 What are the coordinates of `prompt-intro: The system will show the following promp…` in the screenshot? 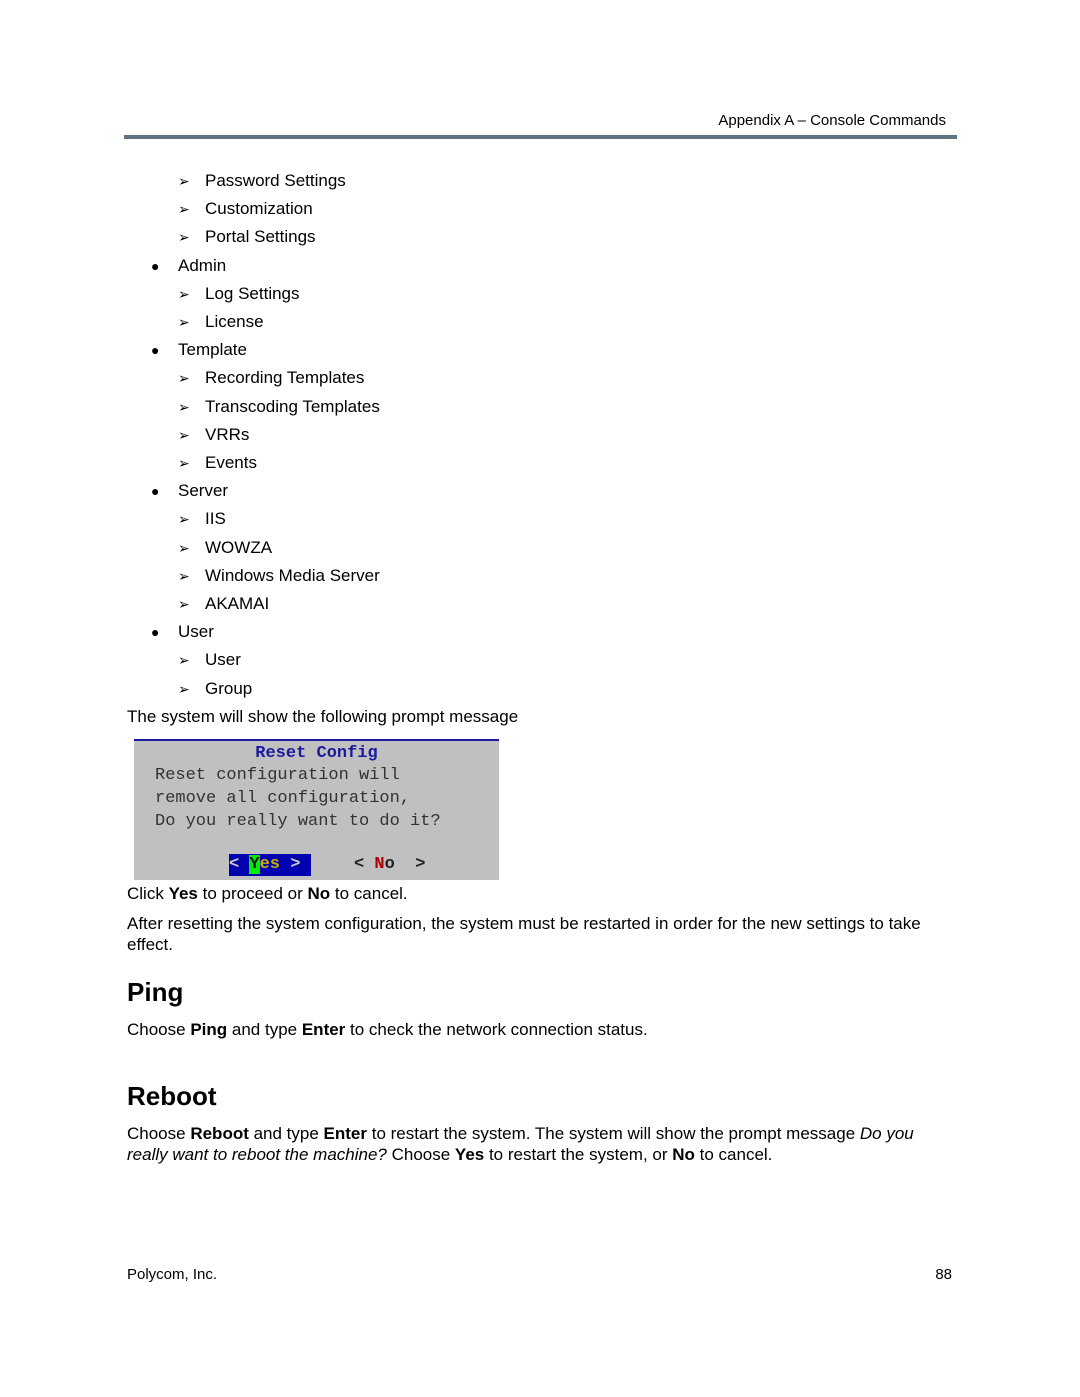 It's located at (323, 716).